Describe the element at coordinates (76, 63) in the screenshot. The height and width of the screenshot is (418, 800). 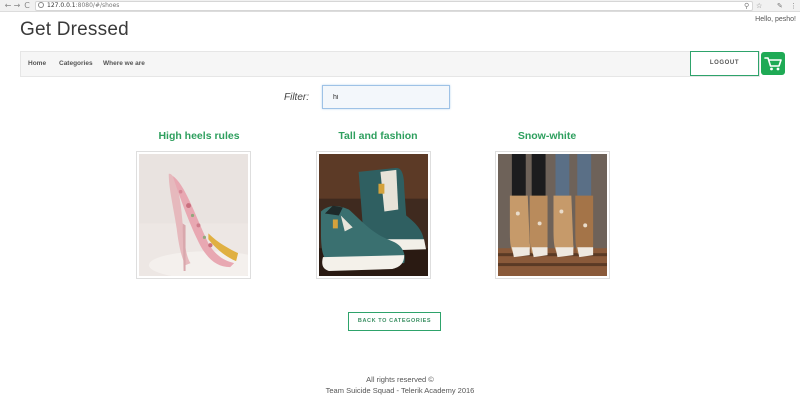
I see `nav-item-categories: Categories` at that location.